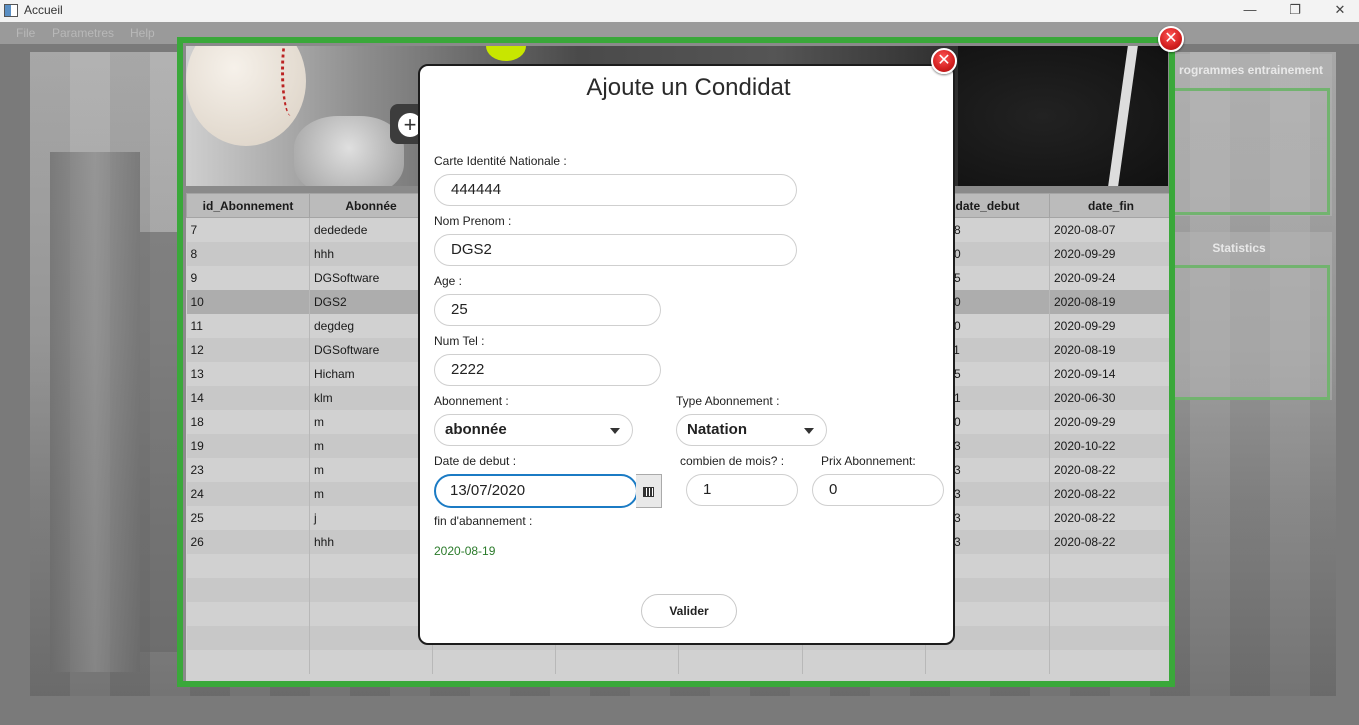 This screenshot has height=725, width=1359. What do you see at coordinates (1063, 116) in the screenshot?
I see `shoe-image` at bounding box center [1063, 116].